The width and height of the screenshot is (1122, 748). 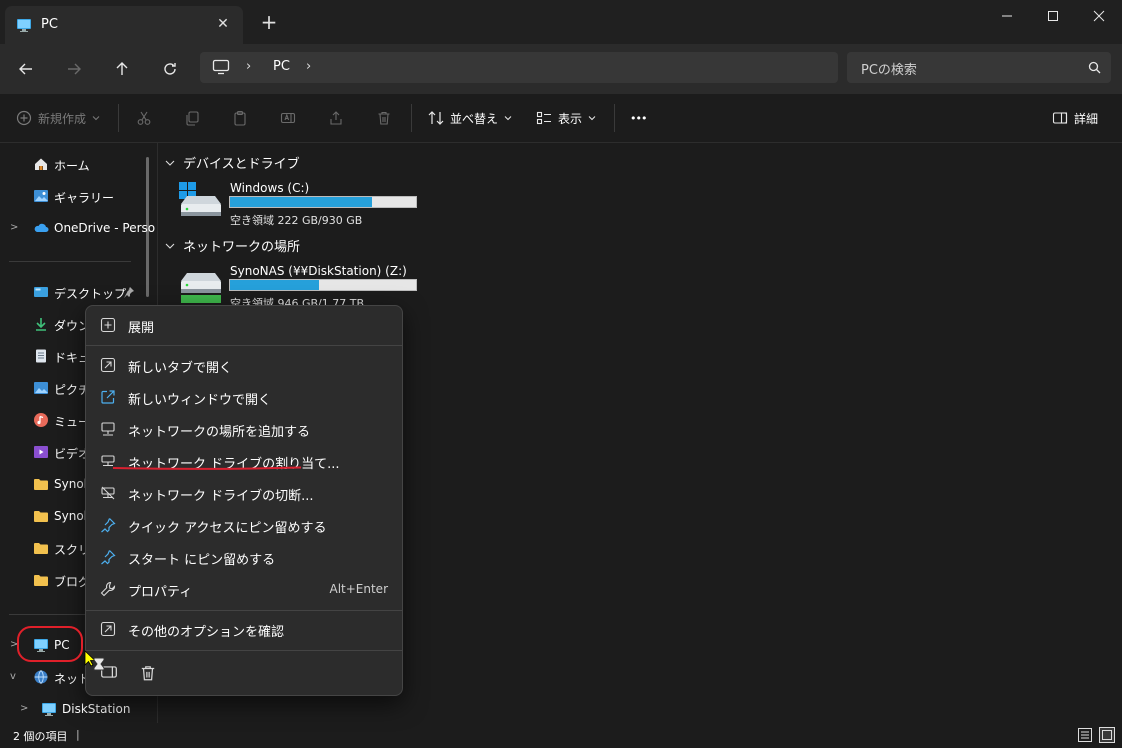 I want to click on sidebar-item-diskstation: > DiskStation, so click(x=78, y=709).